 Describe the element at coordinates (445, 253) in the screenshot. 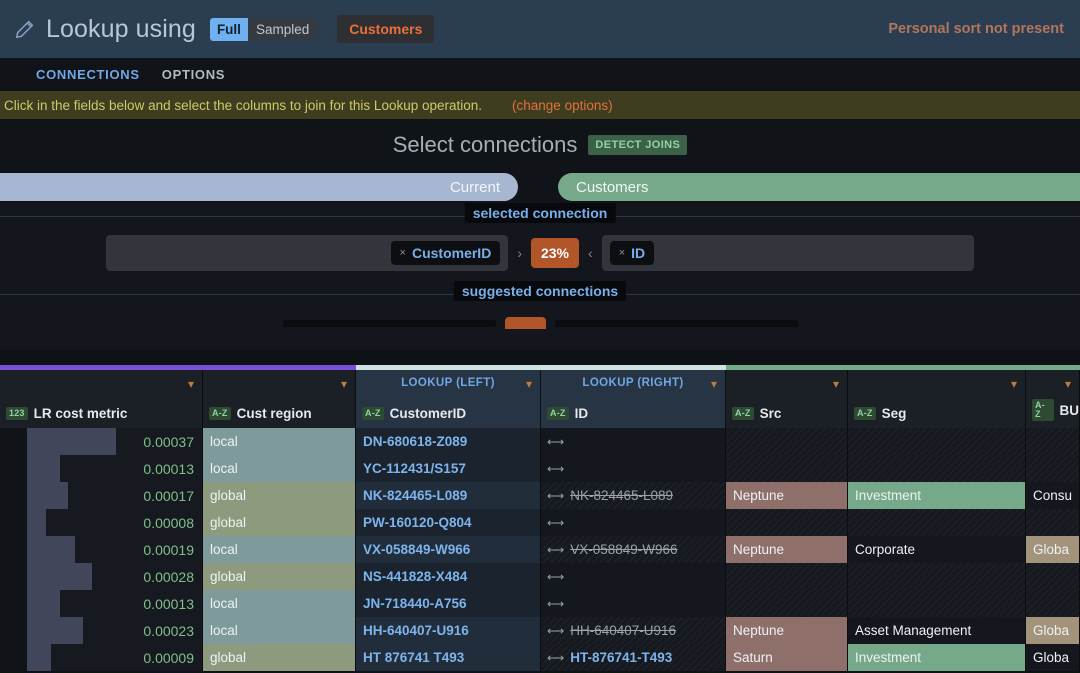

I see `left-join-chip: × CustomerID` at that location.